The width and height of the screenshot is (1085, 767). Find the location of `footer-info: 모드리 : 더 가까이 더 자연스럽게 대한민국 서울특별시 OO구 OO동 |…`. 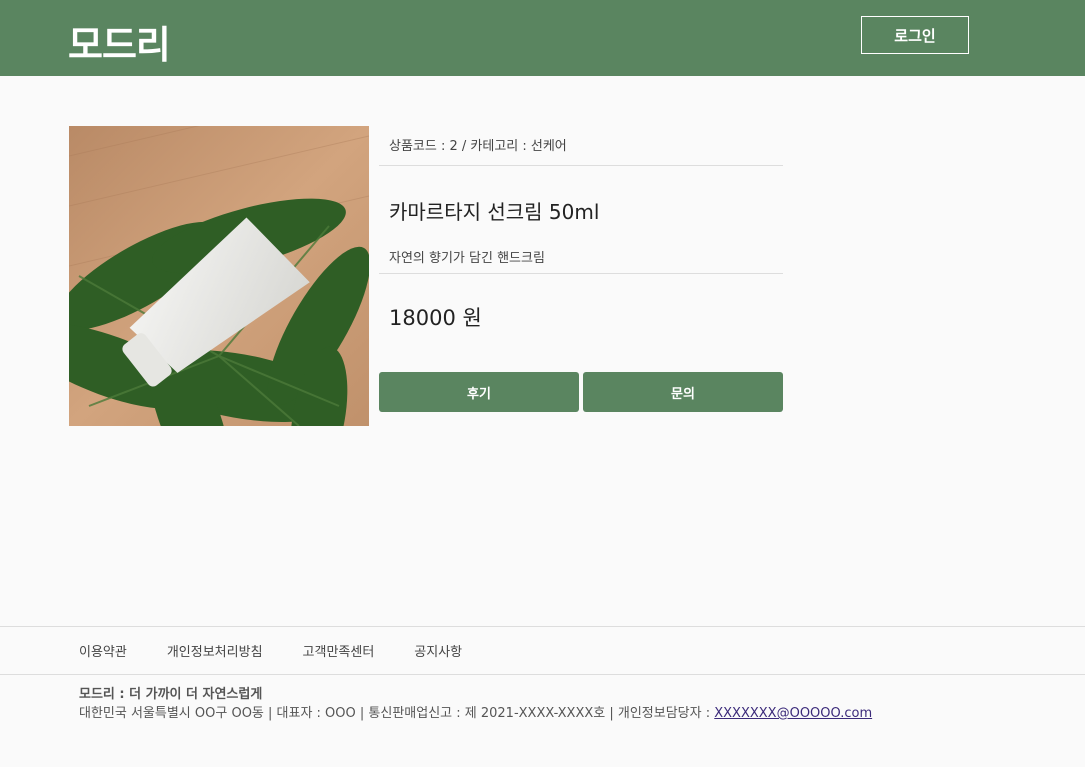

footer-info: 모드리 : 더 가까이 더 자연스럽게 대한민국 서울특별시 OO구 OO동 |… is located at coordinates (475, 704).